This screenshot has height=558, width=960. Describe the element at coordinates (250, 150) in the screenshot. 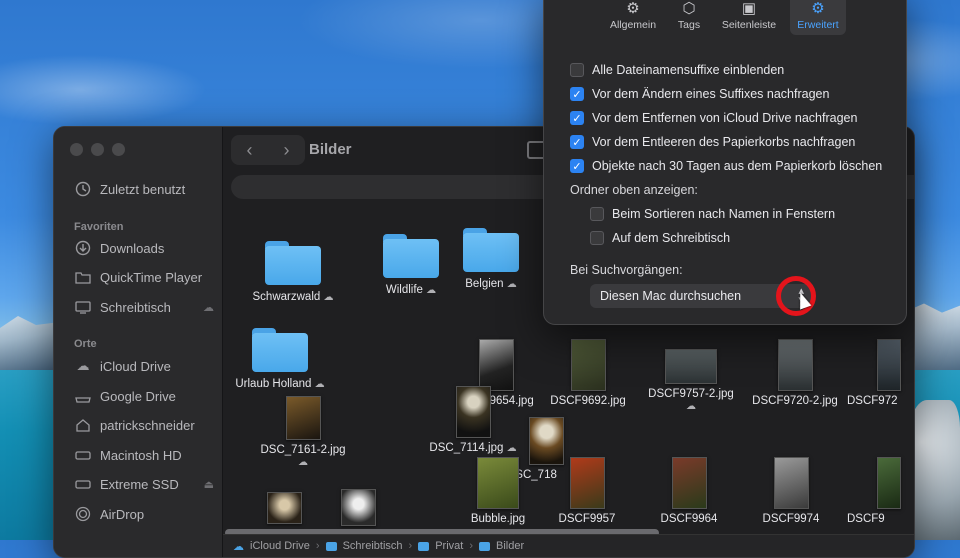

I see `back-icon: ‹` at that location.